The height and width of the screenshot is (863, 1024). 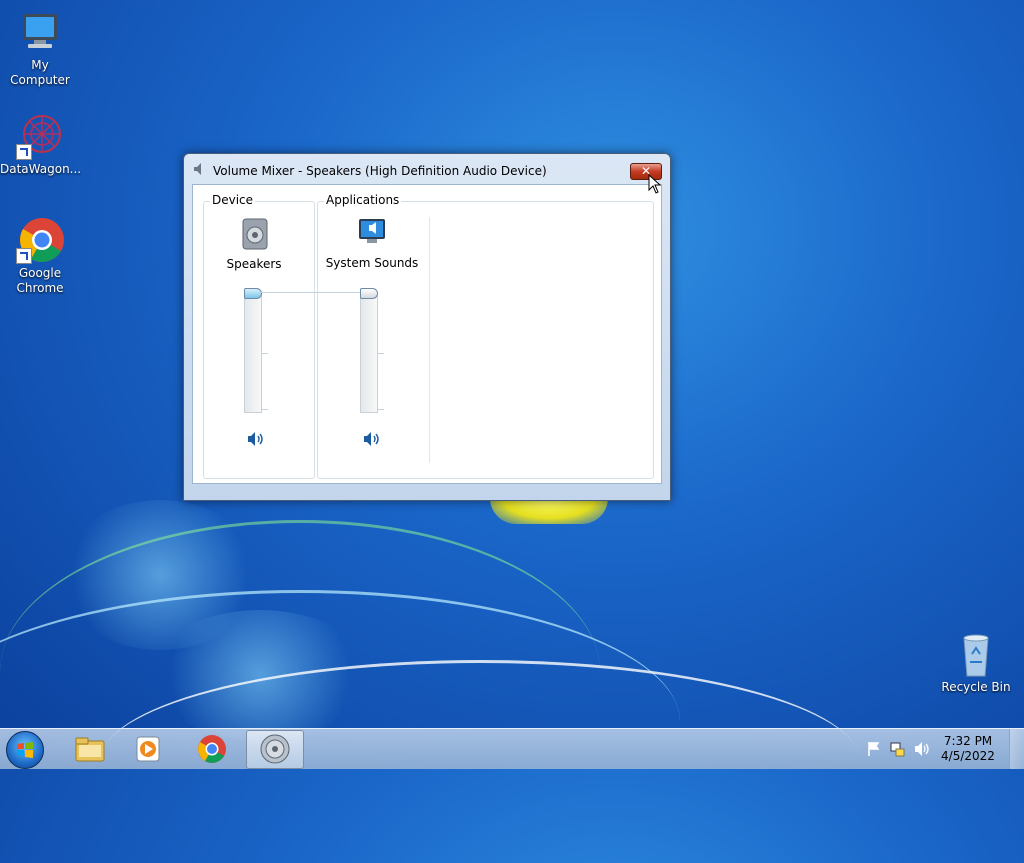 I want to click on desktop-icon-label: My Computer, so click(x=40, y=72).